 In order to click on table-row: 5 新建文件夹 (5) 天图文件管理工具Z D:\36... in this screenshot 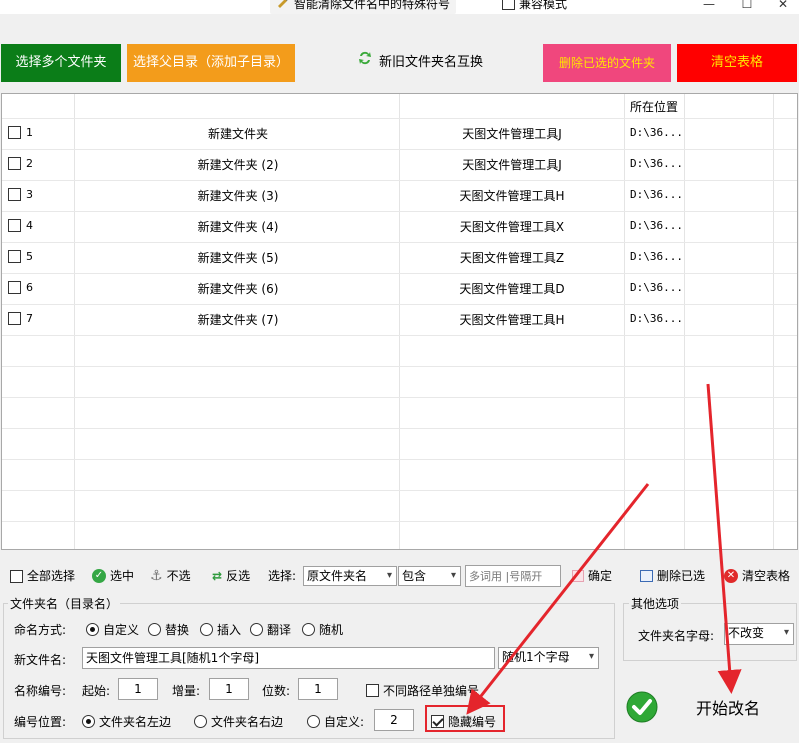, I will do `click(399, 257)`.